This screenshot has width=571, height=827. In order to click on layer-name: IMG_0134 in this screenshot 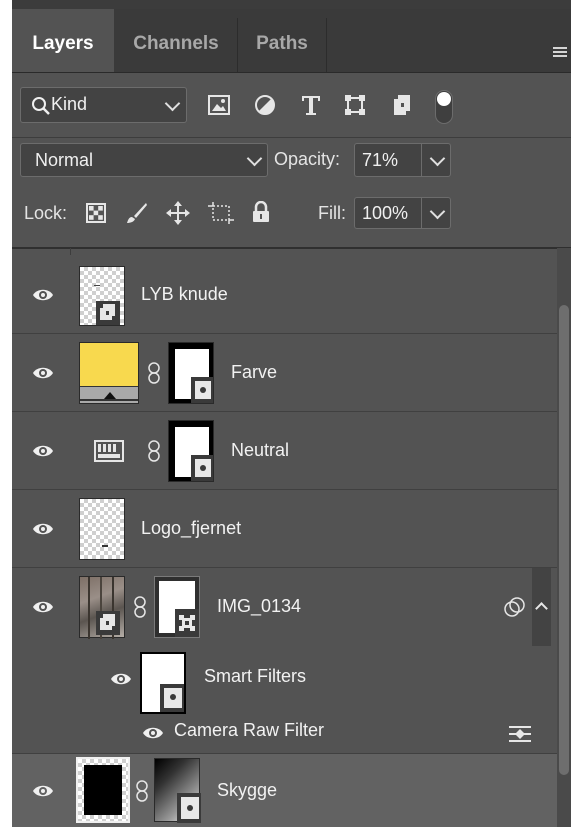, I will do `click(259, 606)`.